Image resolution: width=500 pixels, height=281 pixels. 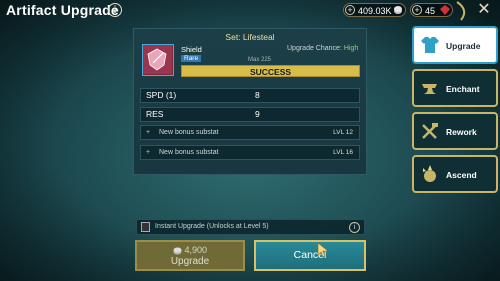 I want to click on add-gems-icon: +, so click(x=417, y=10).